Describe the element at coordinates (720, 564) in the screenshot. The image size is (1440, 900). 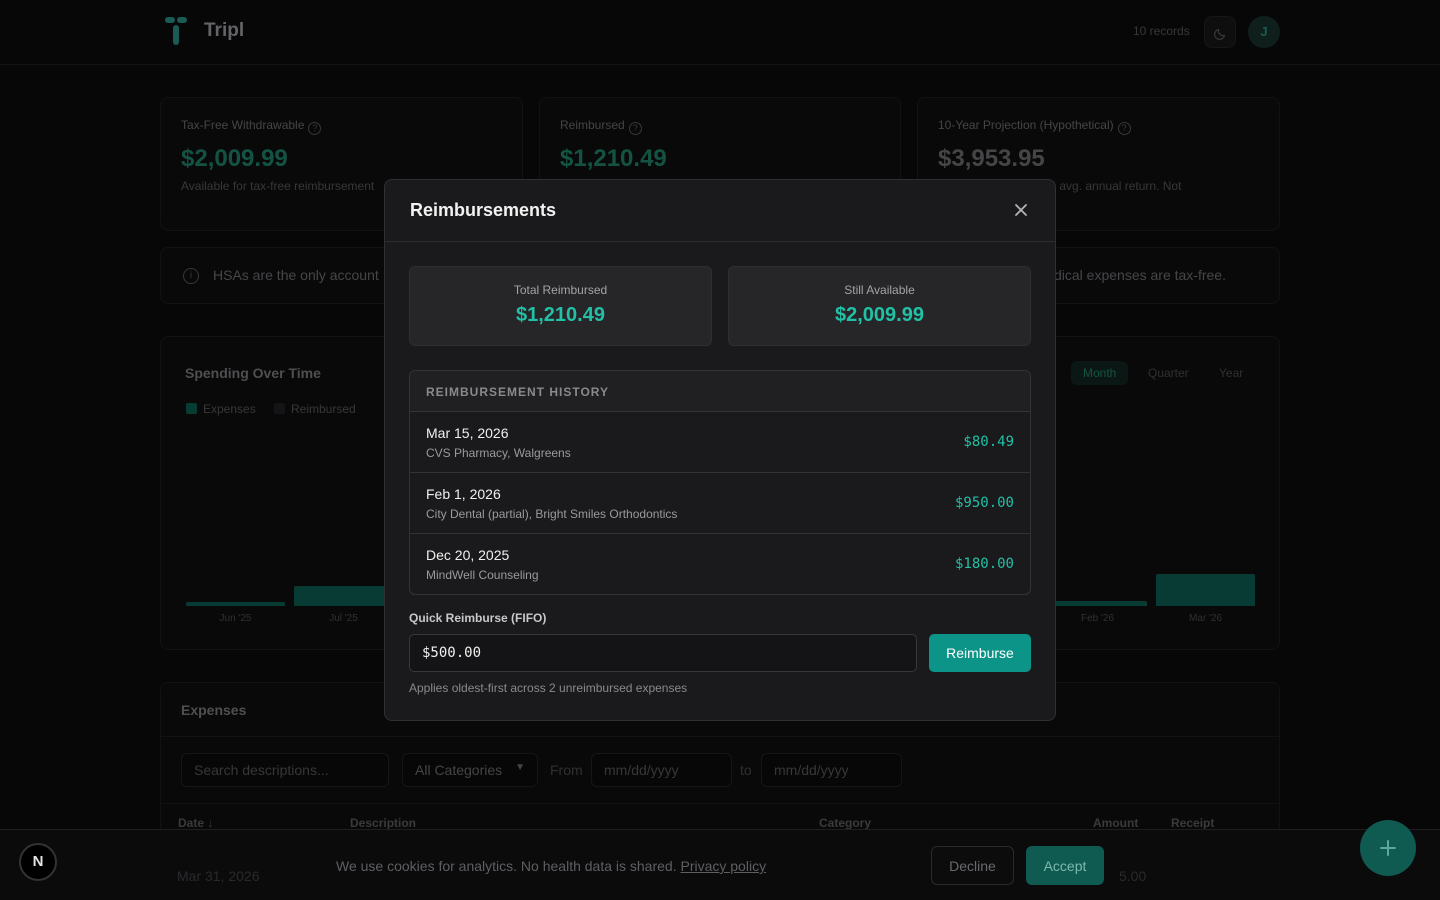
I see `history-row: Dec 20, 2025 MindWell Counseling $180.00` at that location.